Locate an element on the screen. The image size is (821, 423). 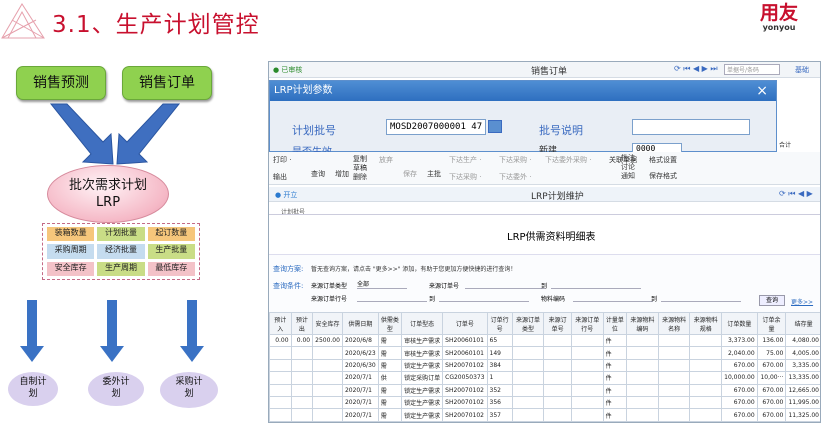
close-icon: × is located at coordinates (762, 91).